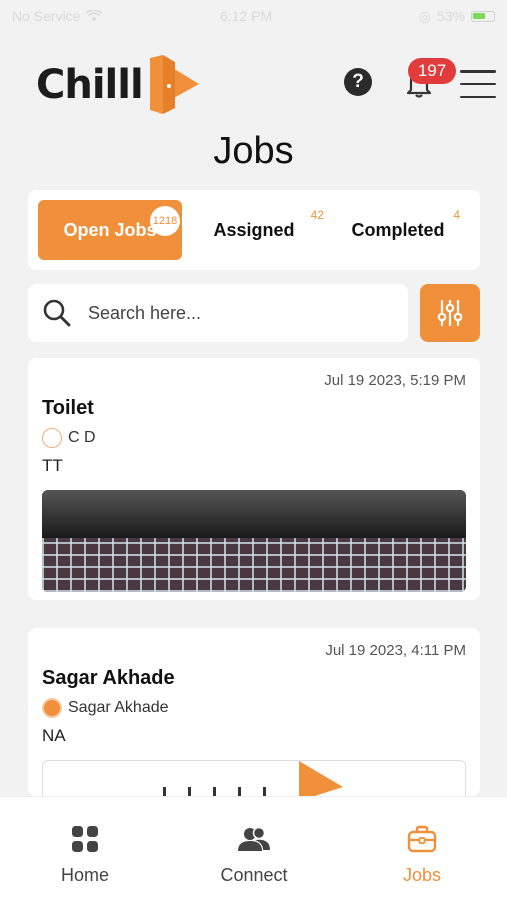 The width and height of the screenshot is (507, 900). Describe the element at coordinates (82, 437) in the screenshot. I see `job-user-name: C D` at that location.